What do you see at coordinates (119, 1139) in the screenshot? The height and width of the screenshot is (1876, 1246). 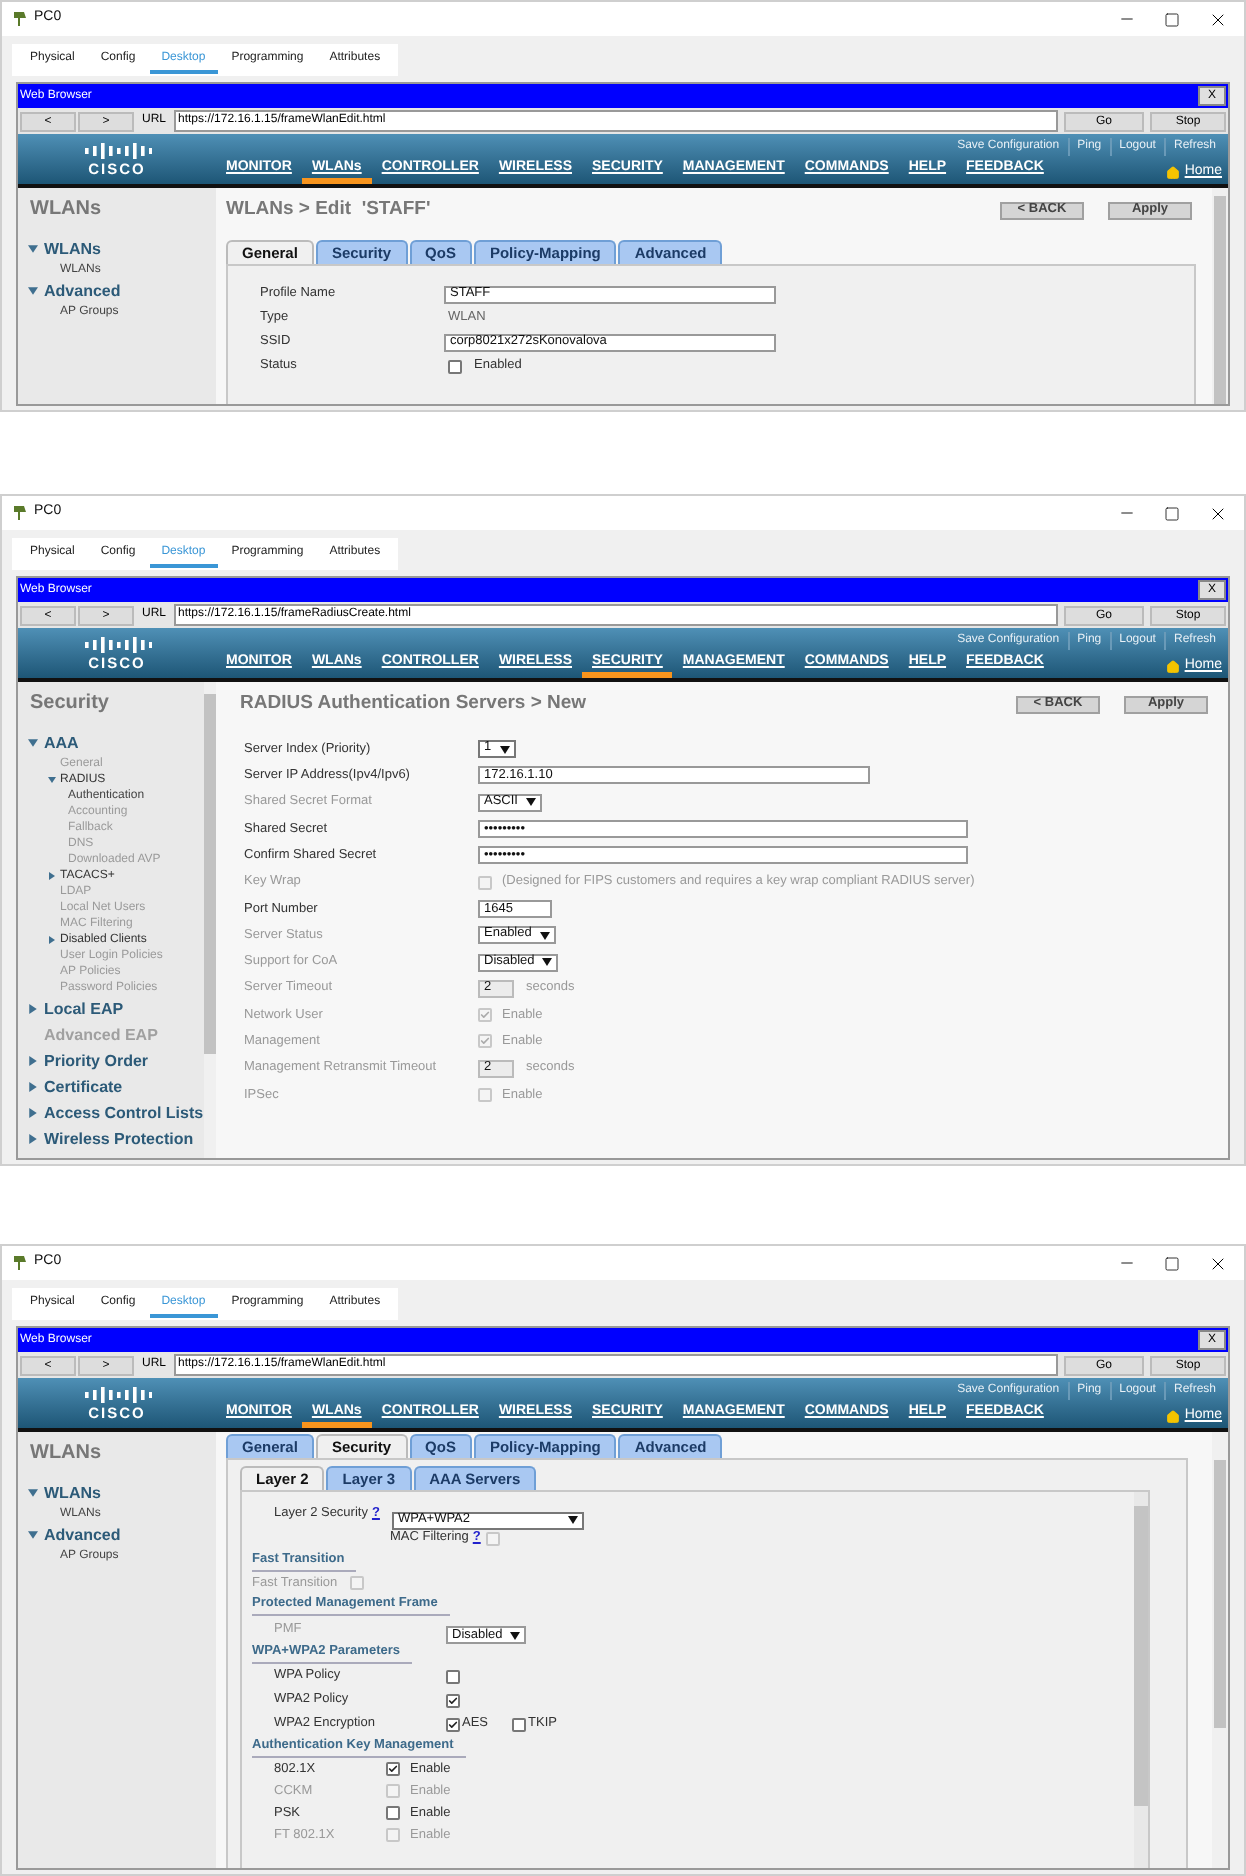 I see `sidebar-section: Wireless Protection` at bounding box center [119, 1139].